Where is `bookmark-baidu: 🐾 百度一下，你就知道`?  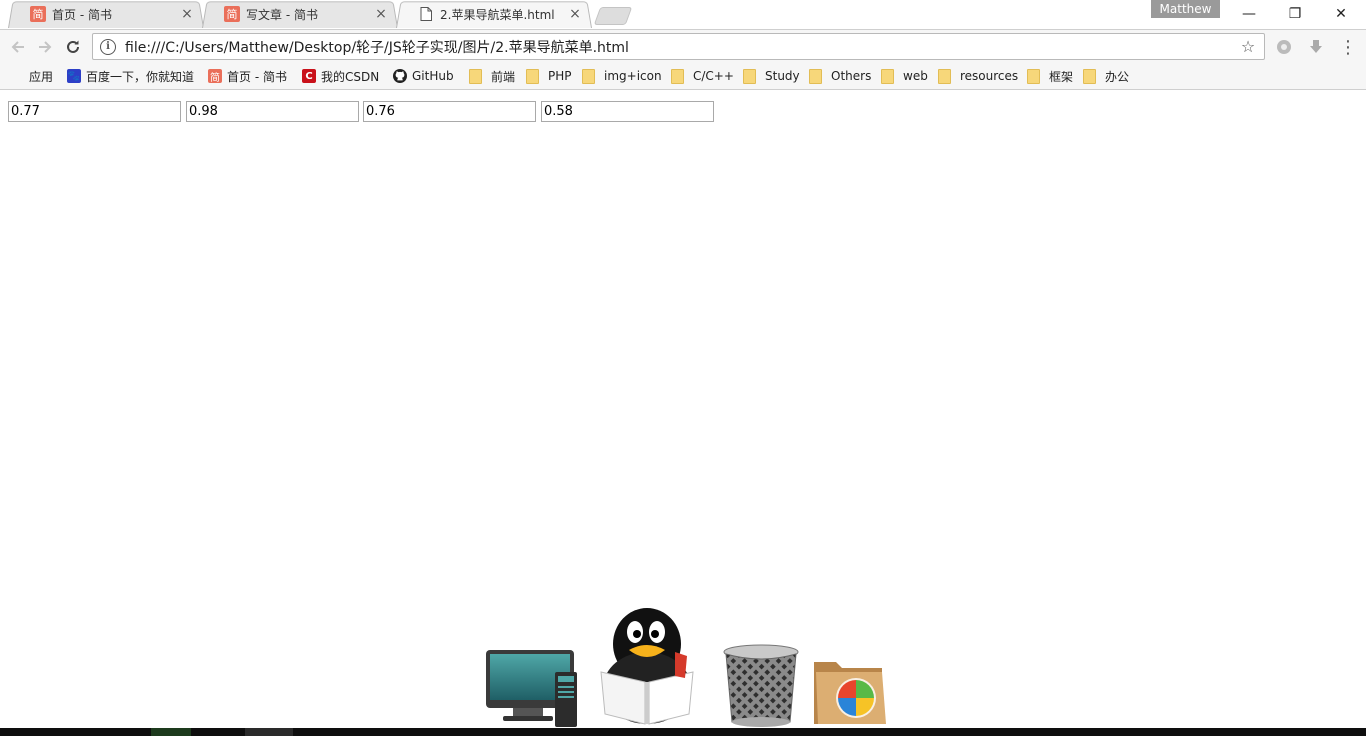 bookmark-baidu: 🐾 百度一下，你就知道 is located at coordinates (130, 76).